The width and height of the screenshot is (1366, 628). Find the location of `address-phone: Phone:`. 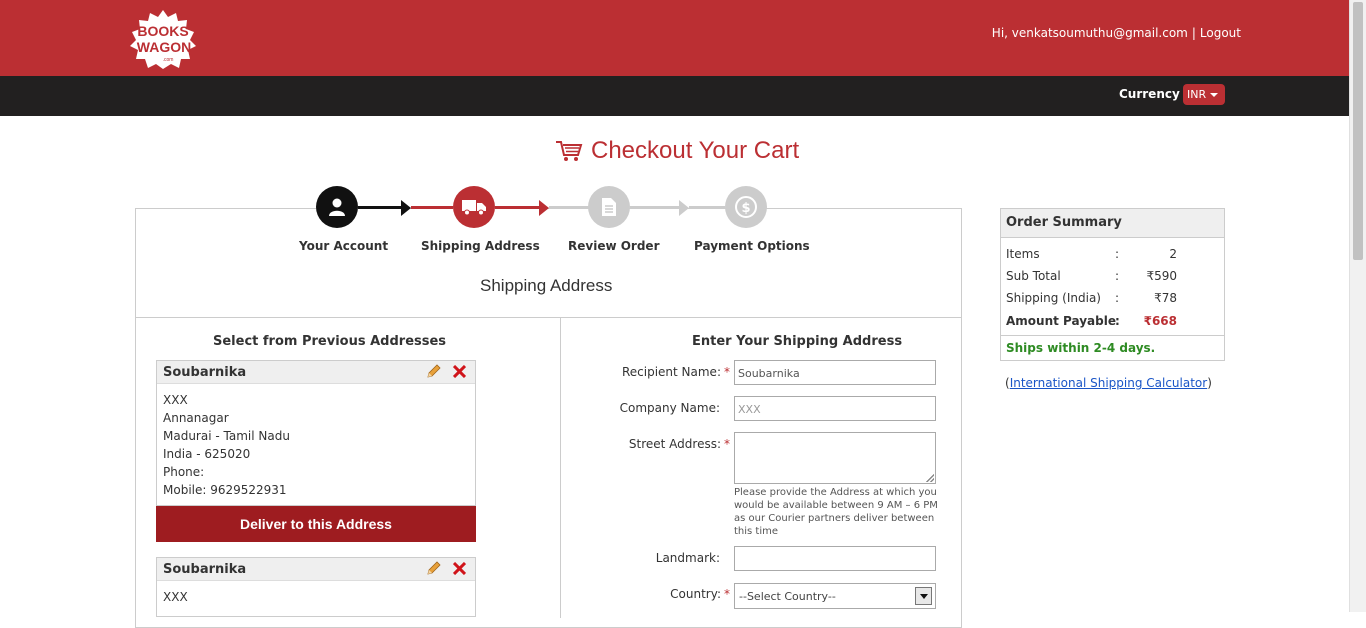

address-phone: Phone: is located at coordinates (184, 472).